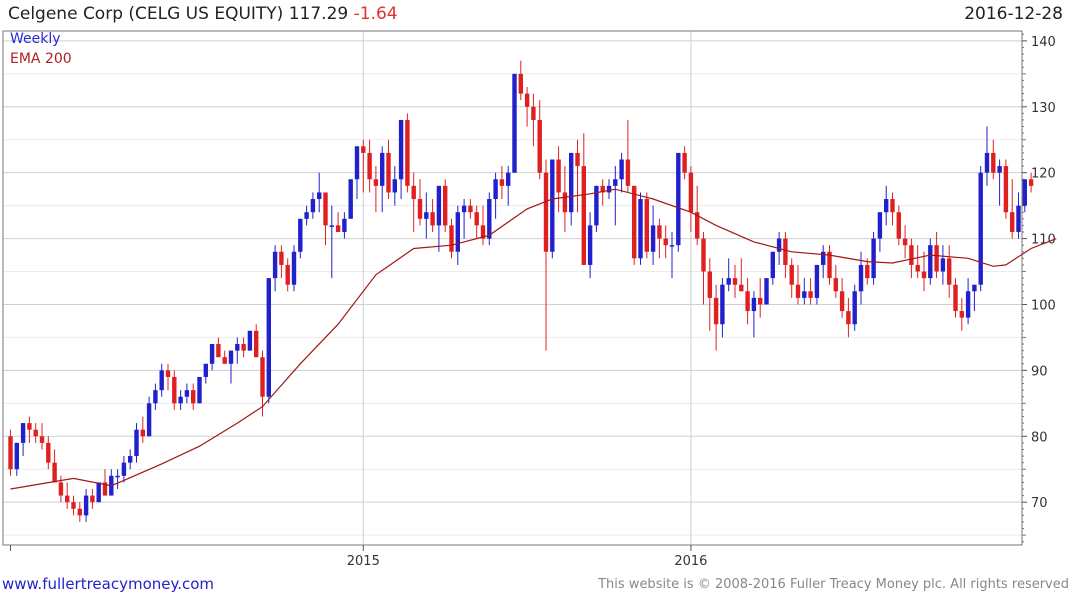  I want to click on y-tick-label: 130, so click(1043, 108).